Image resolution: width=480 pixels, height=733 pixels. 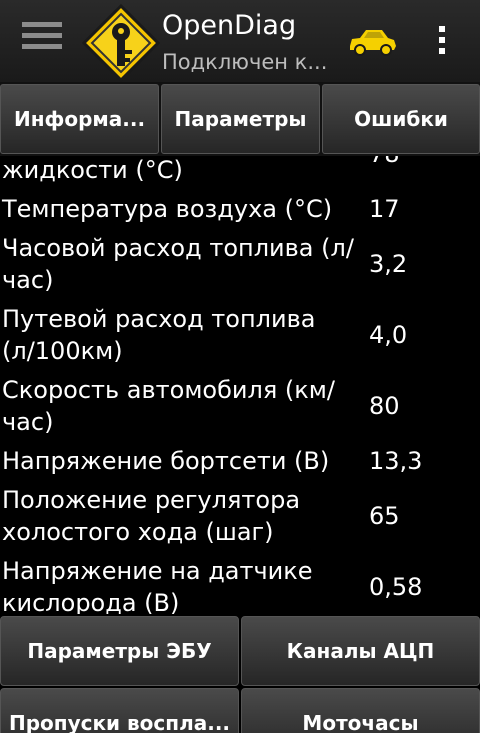 I want to click on parameter-value: 78, so click(x=384, y=163).